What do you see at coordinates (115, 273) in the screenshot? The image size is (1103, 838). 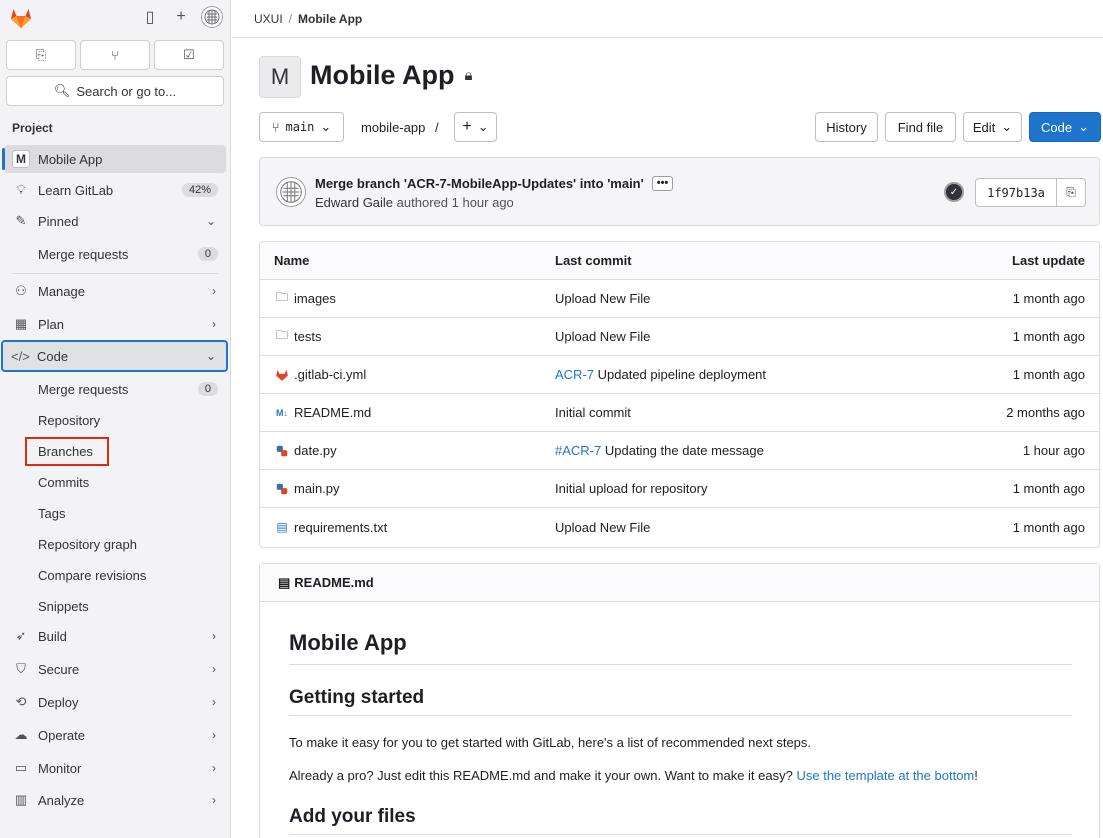 I see `divider` at bounding box center [115, 273].